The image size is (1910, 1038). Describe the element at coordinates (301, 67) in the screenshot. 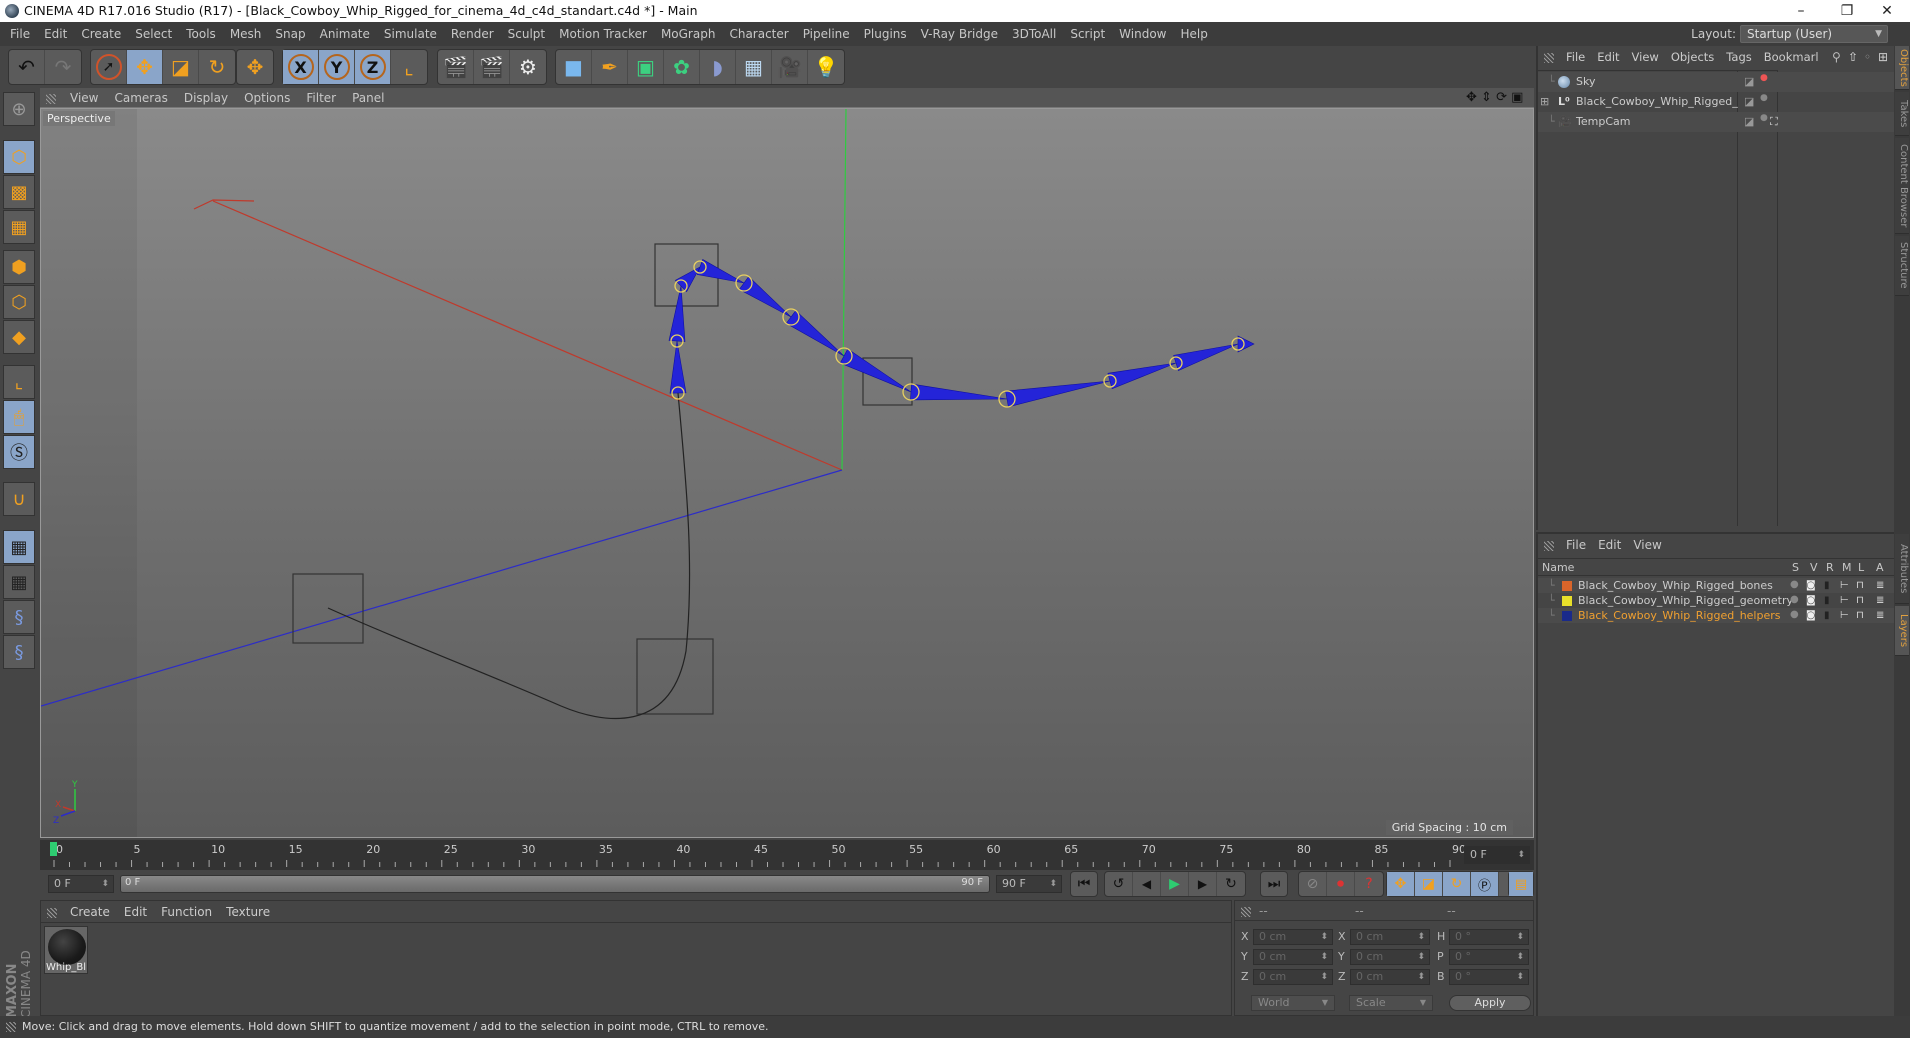

I see `x-axis-lock: X` at that location.